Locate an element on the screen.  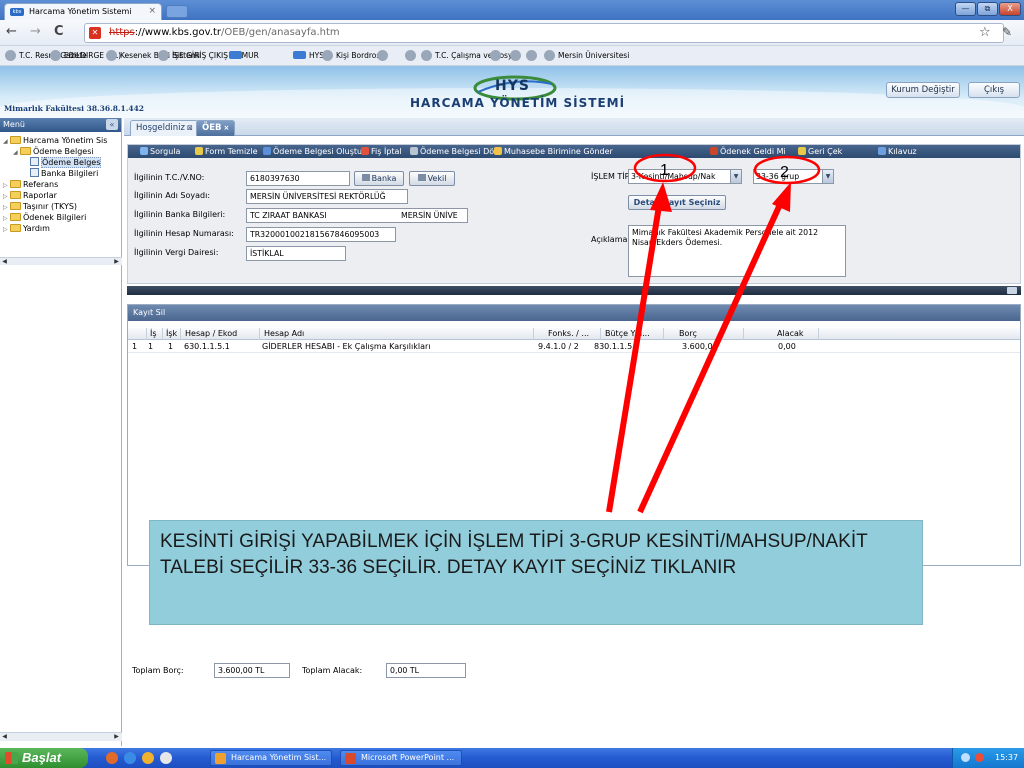
sidebar-item: ▷ Taşınır (TKYS) is located at coordinates (40, 206).